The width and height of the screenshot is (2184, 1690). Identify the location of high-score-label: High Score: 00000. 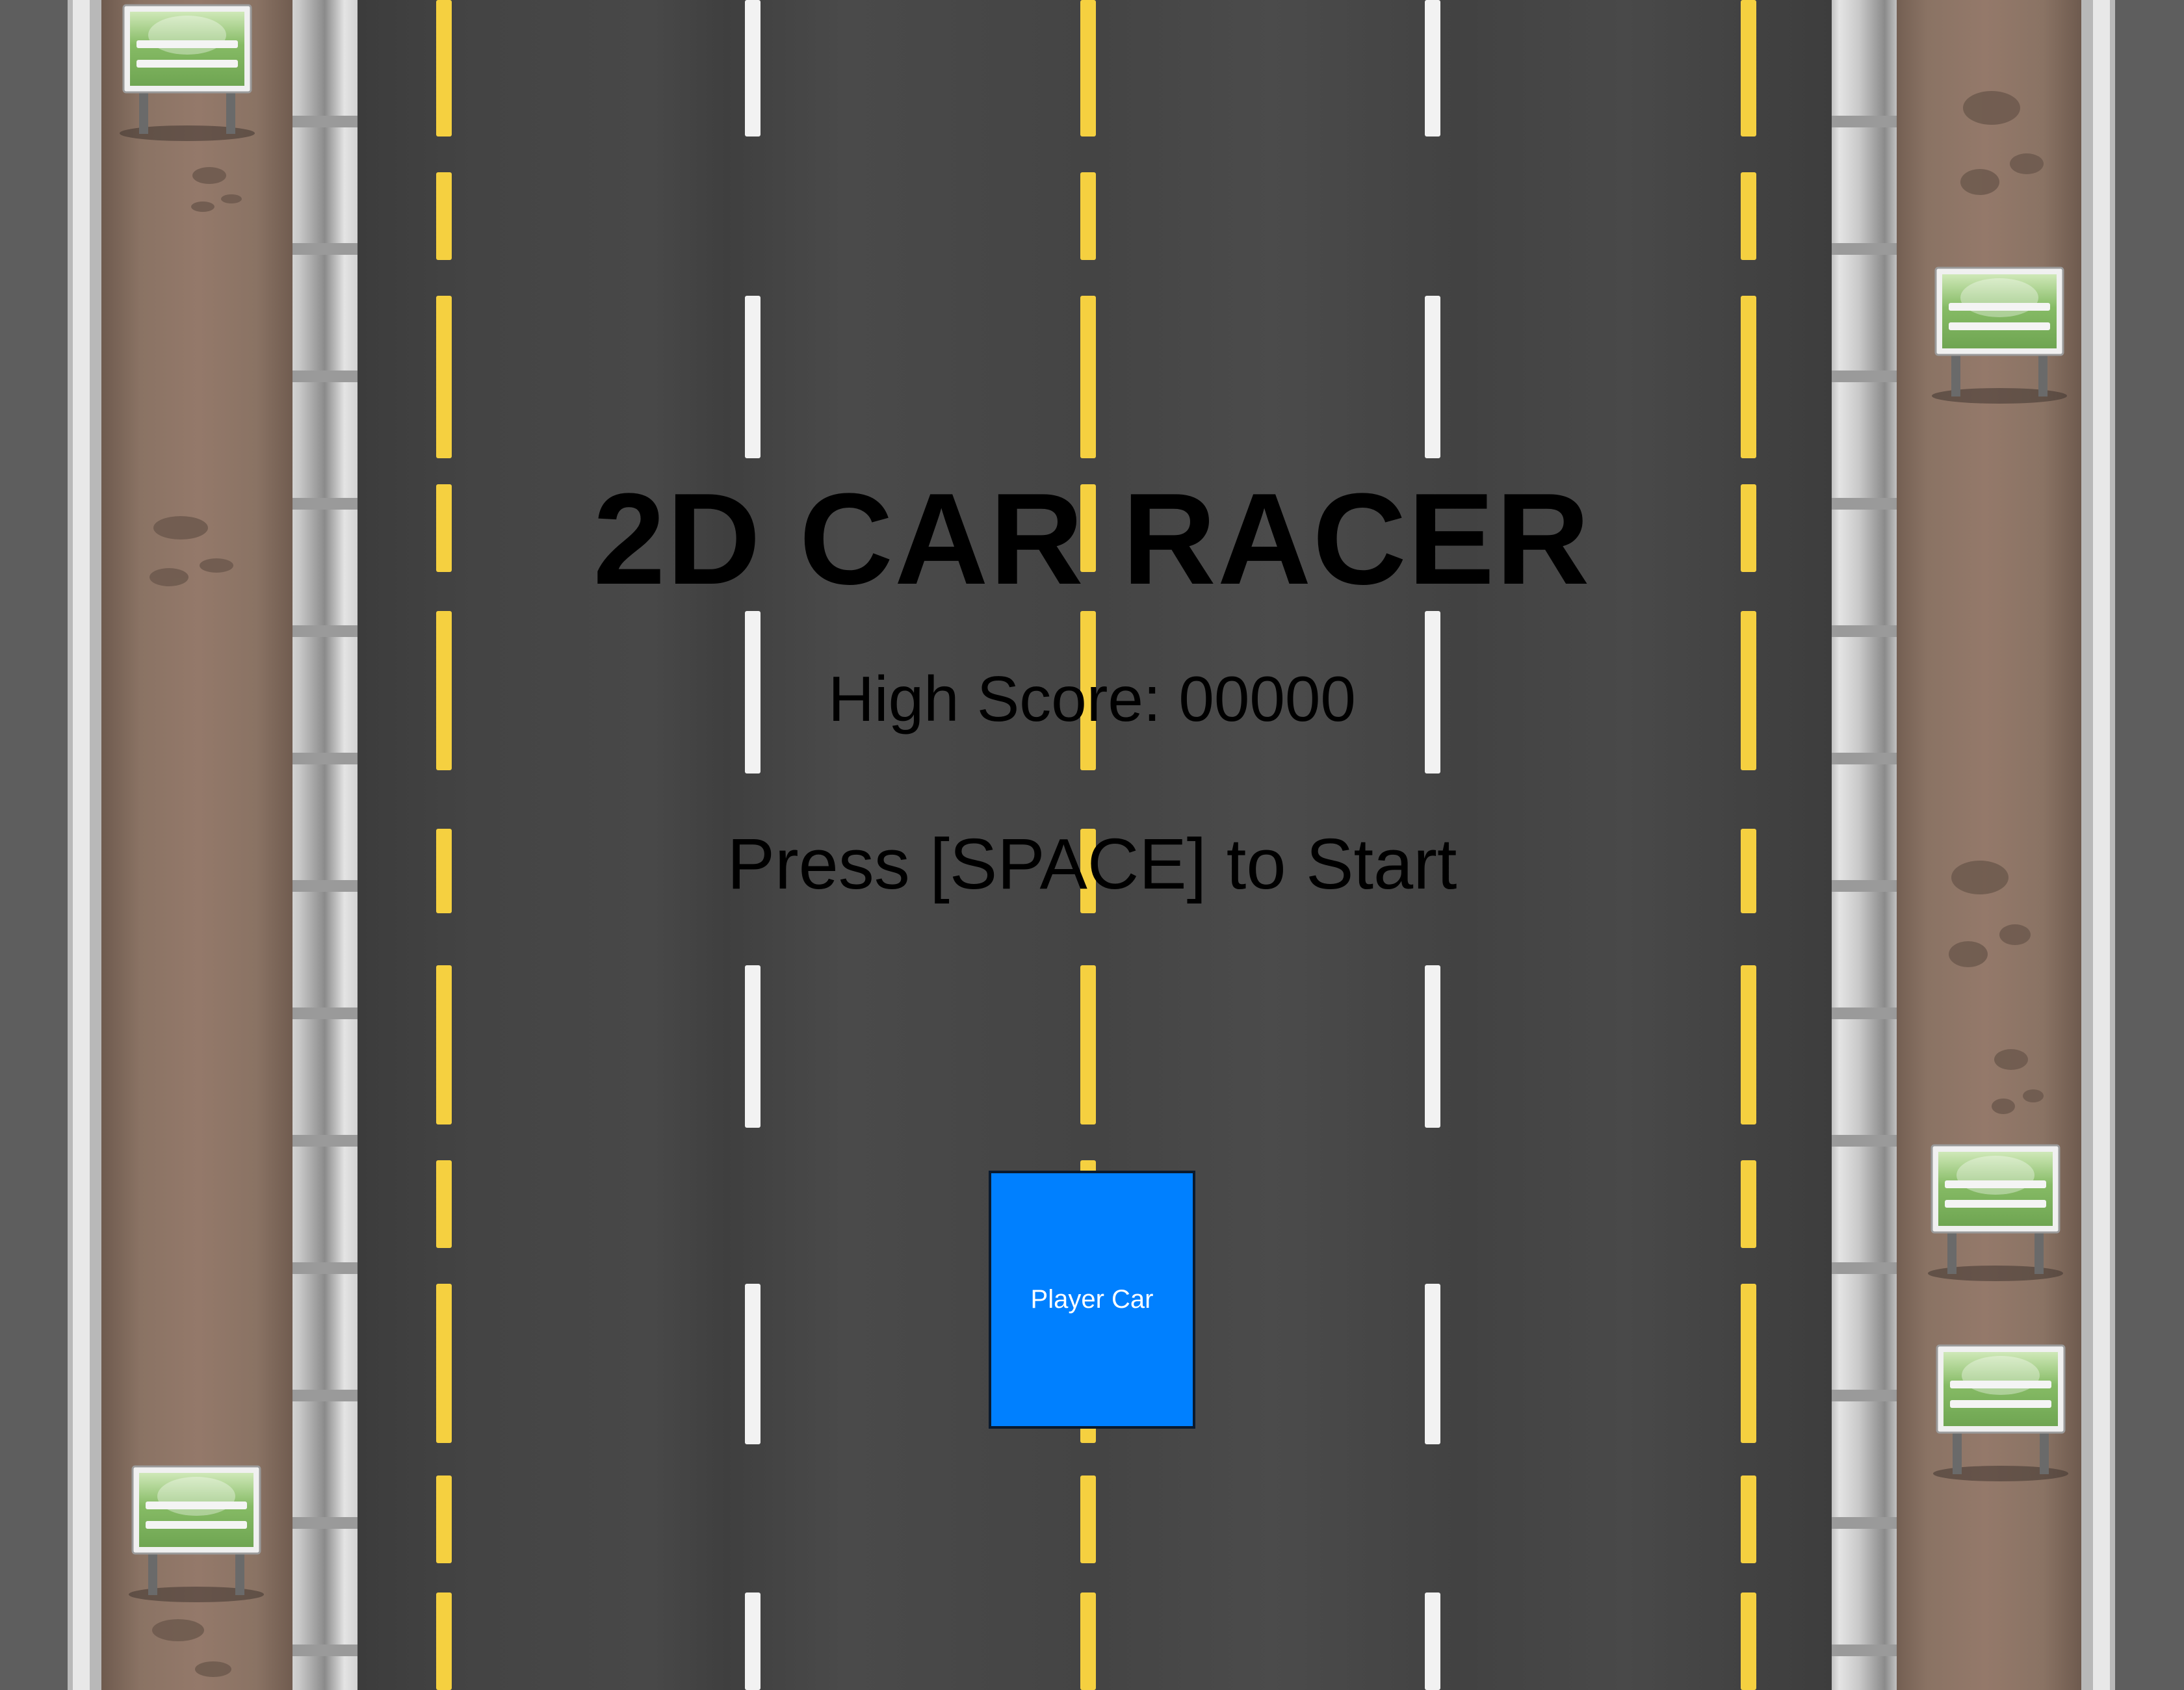
(1092, 699).